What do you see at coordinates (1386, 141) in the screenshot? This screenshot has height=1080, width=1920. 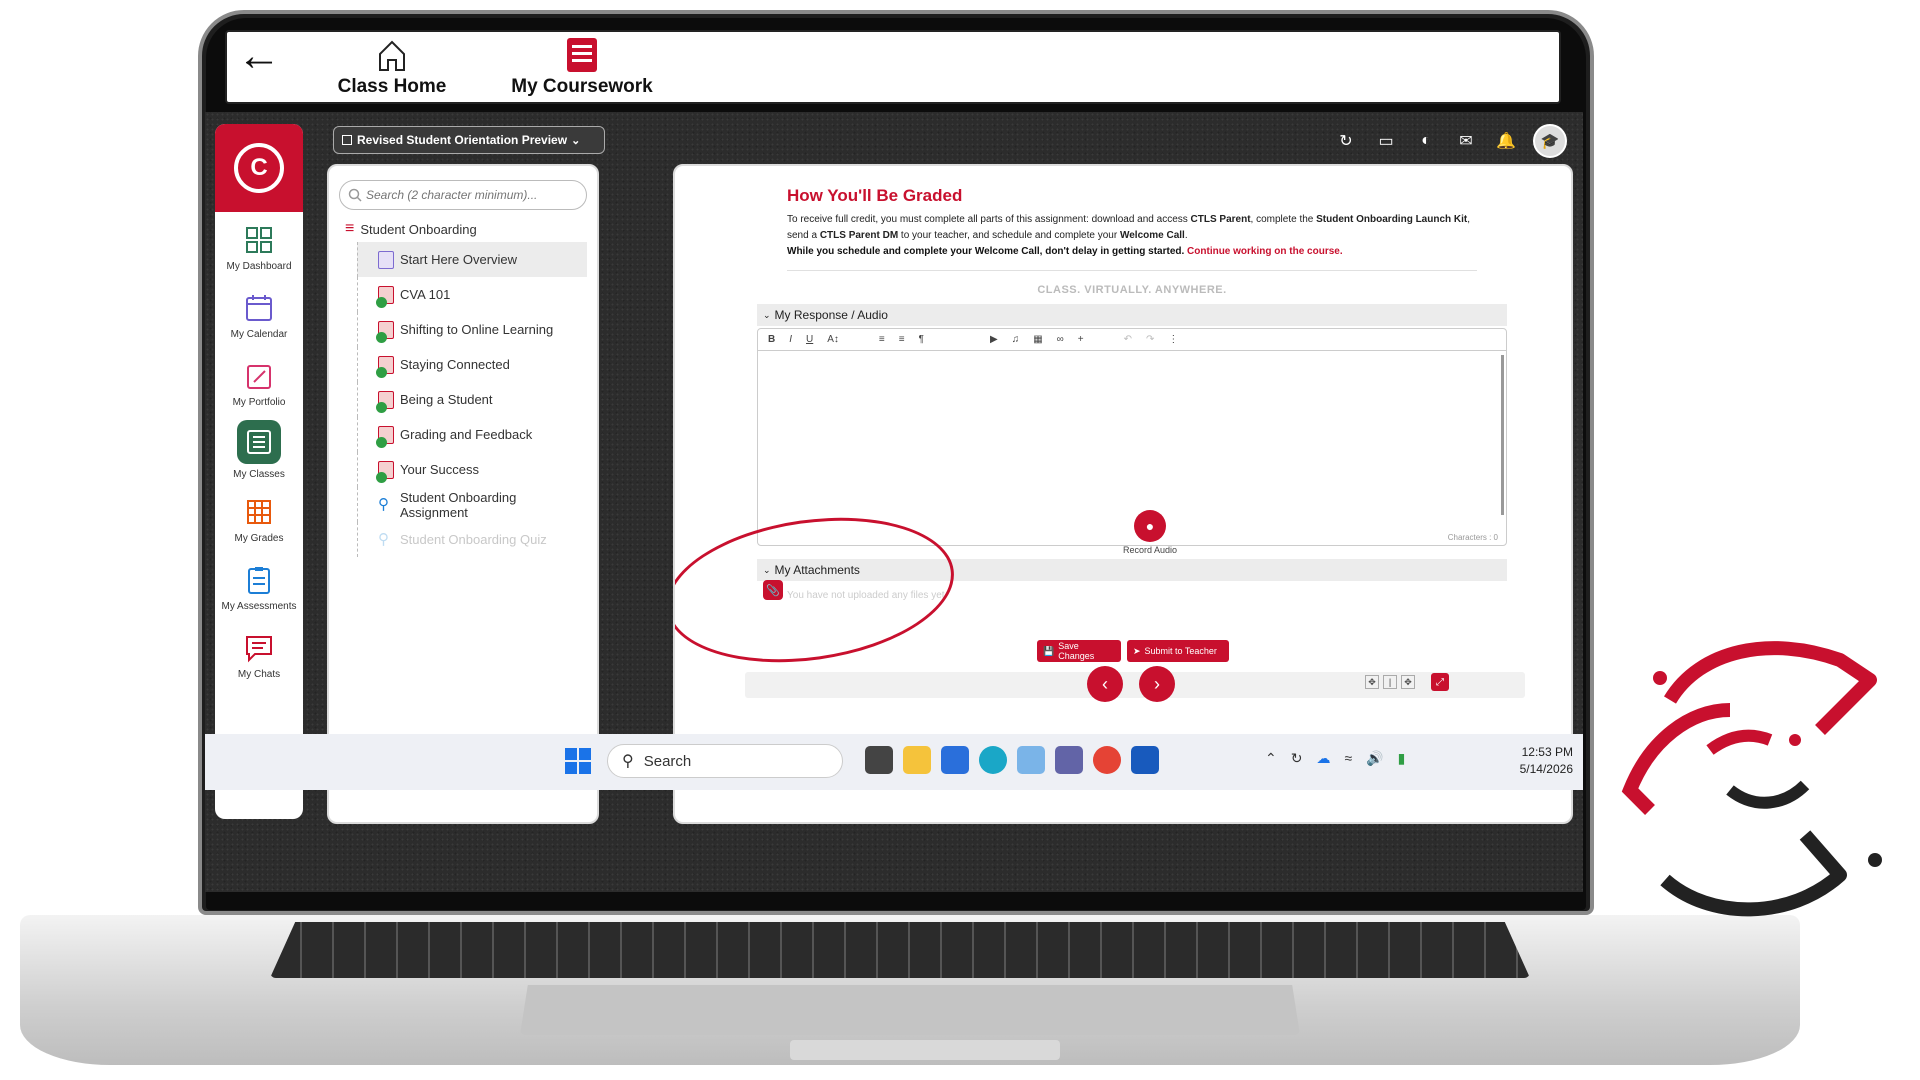 I see `window-icon: ▭` at bounding box center [1386, 141].